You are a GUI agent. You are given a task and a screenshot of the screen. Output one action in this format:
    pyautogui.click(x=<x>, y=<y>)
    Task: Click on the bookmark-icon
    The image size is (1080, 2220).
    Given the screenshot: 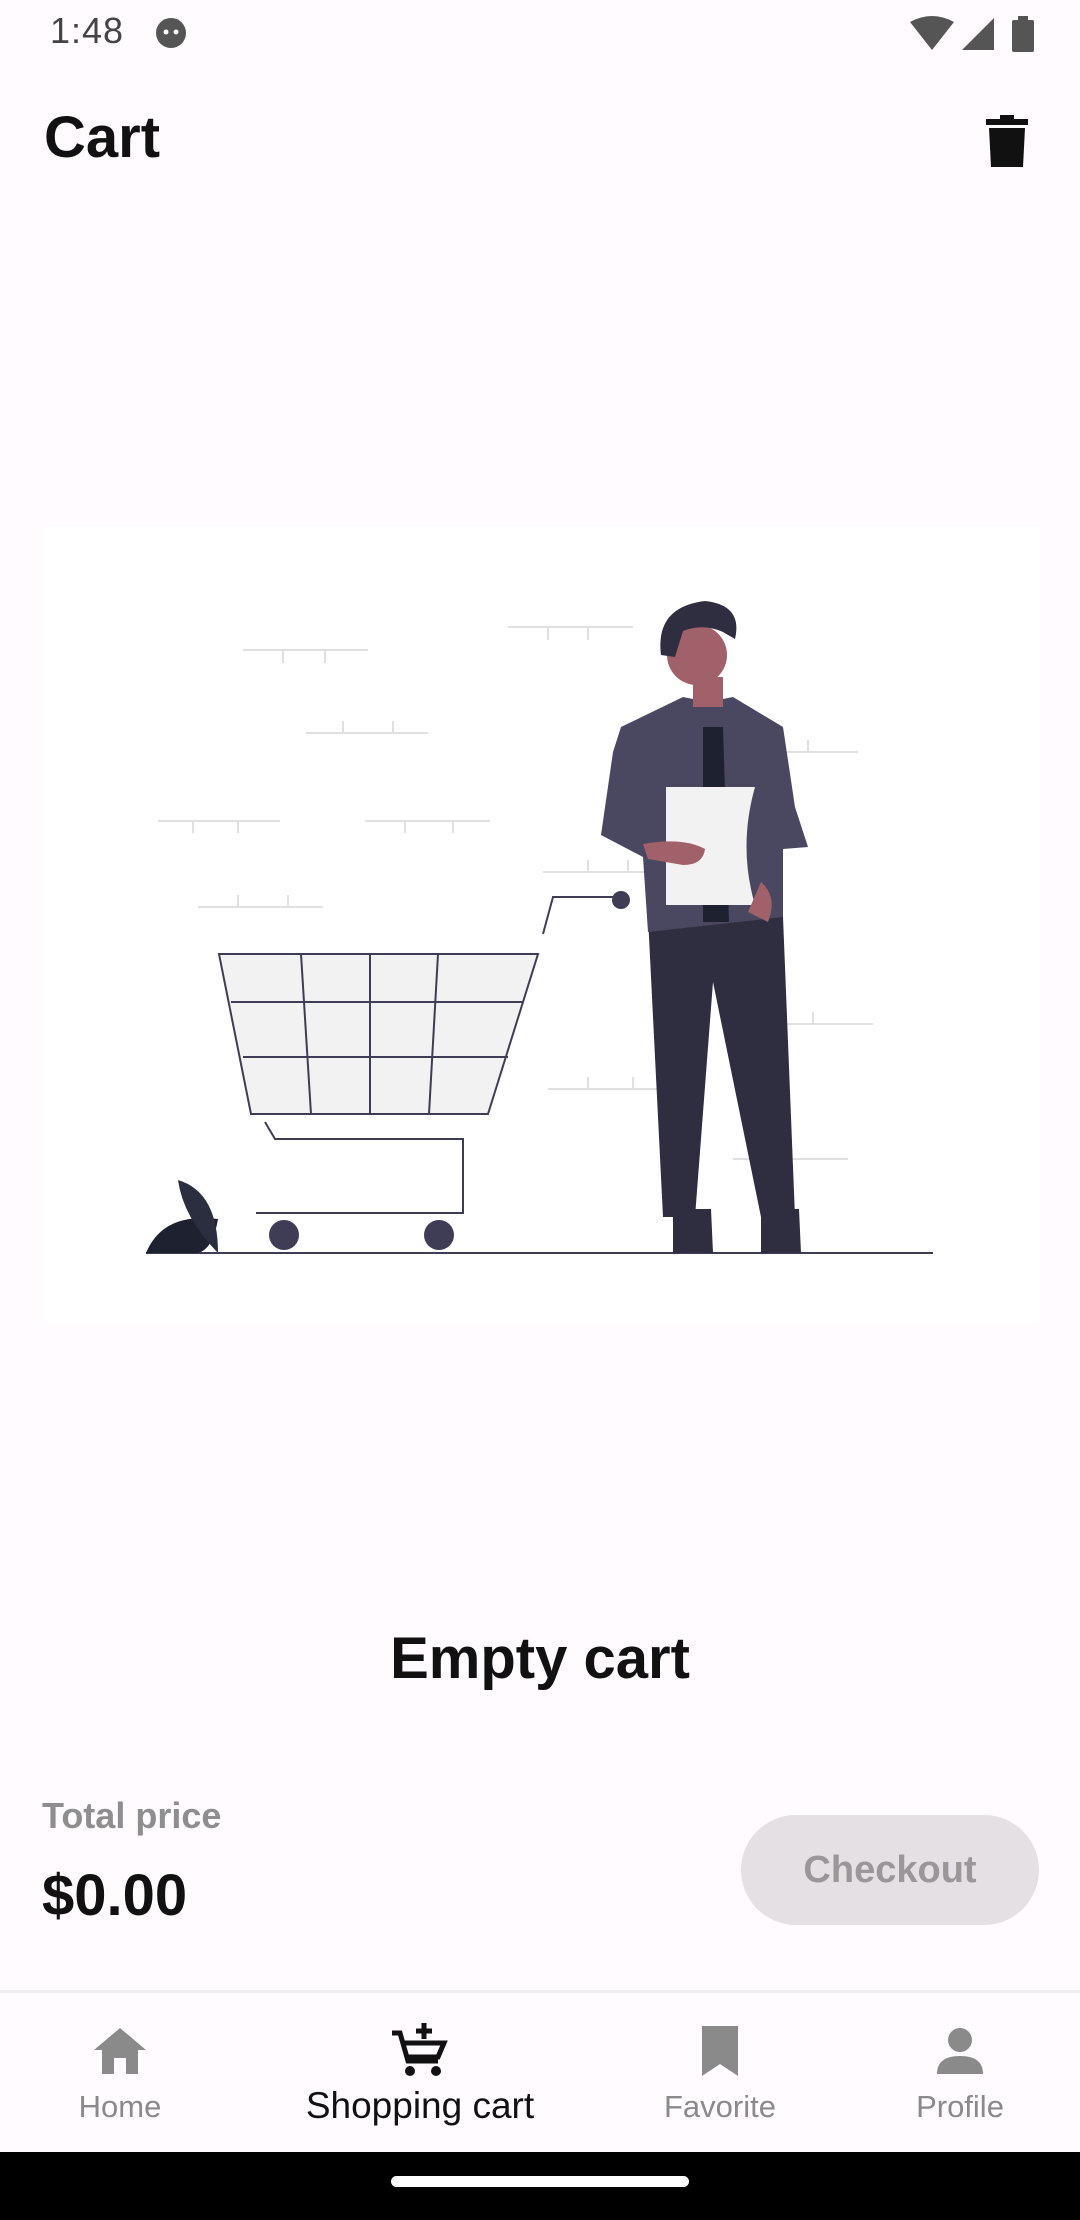 What is the action you would take?
    pyautogui.click(x=720, y=2051)
    